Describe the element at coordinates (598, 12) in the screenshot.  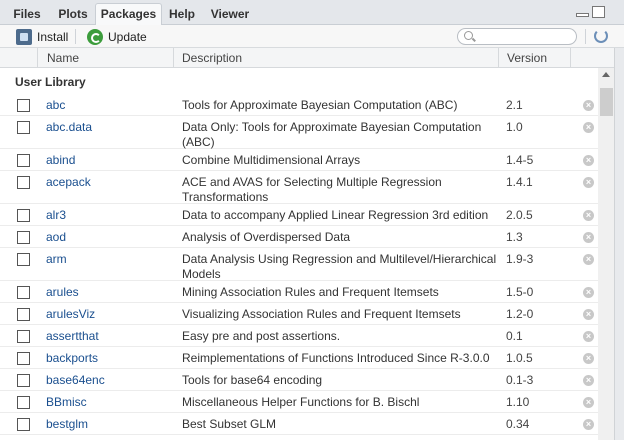
I see `maximize-pane-icon` at that location.